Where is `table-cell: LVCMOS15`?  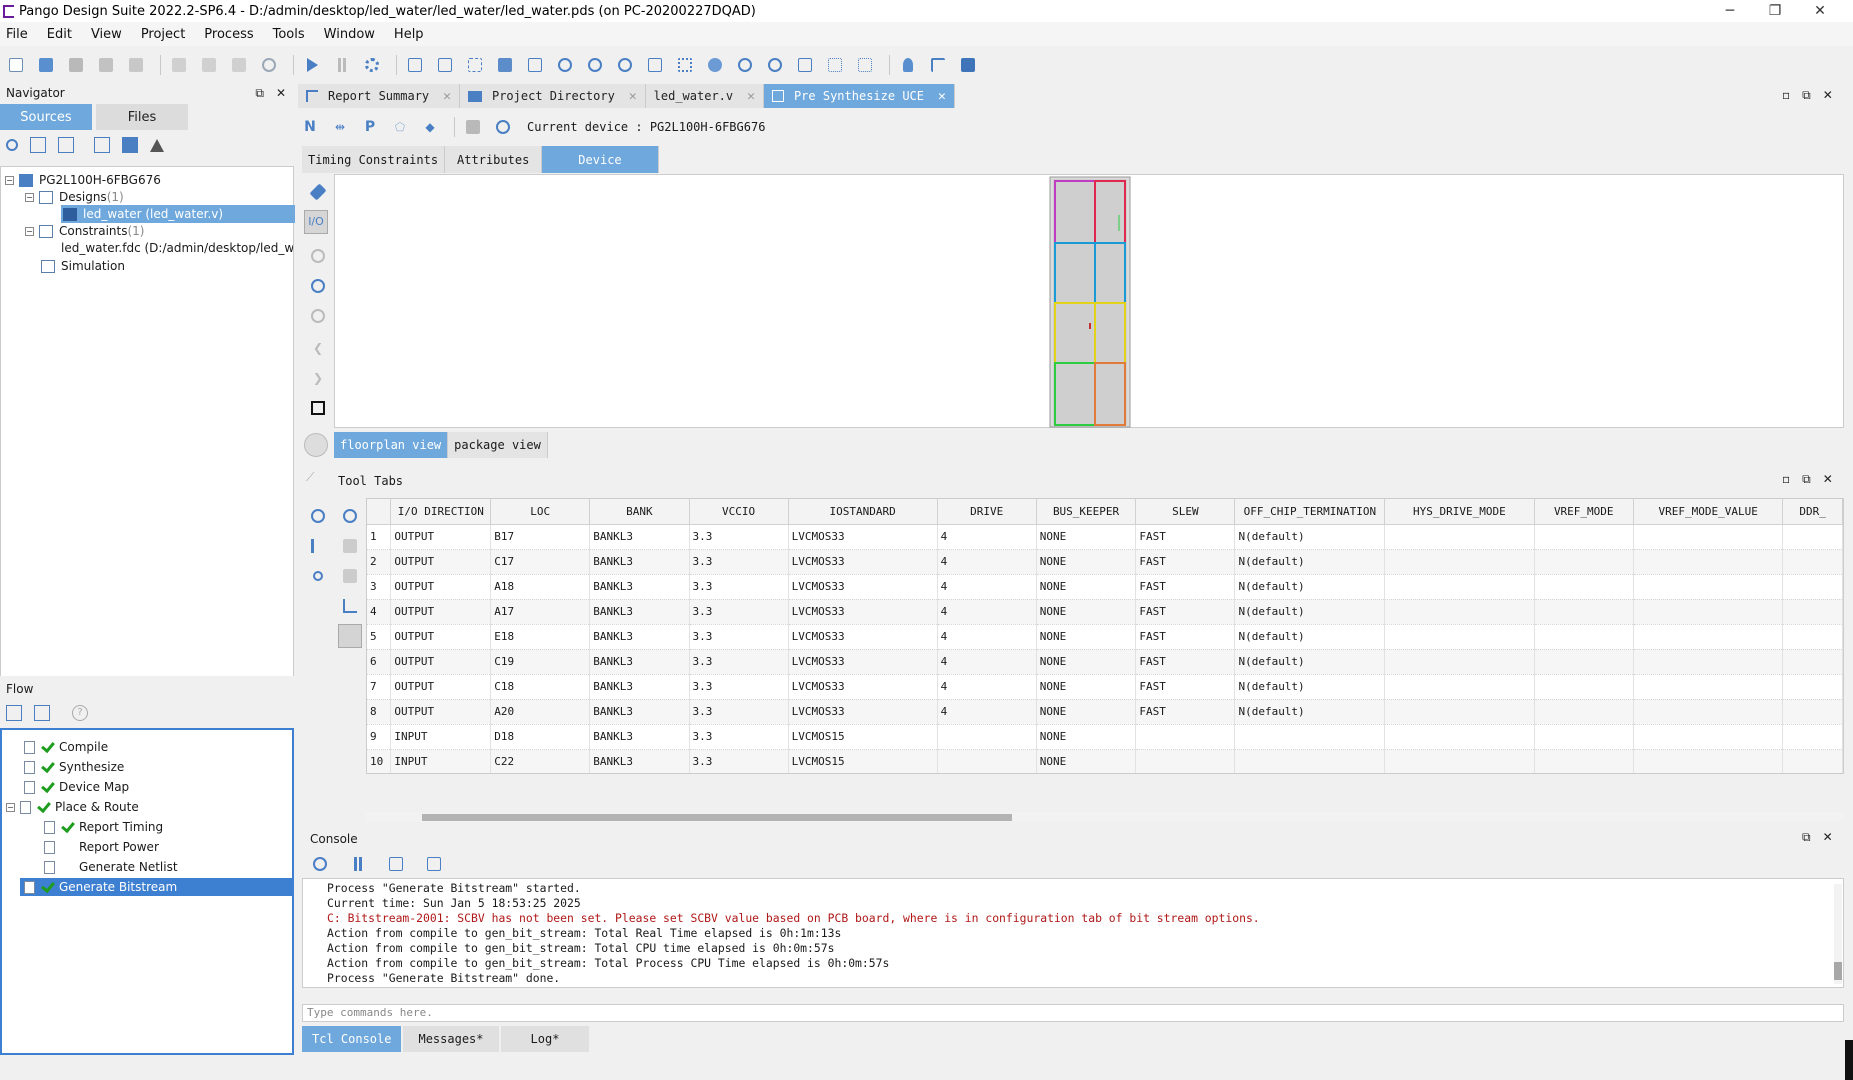 table-cell: LVCMOS15 is located at coordinates (863, 737).